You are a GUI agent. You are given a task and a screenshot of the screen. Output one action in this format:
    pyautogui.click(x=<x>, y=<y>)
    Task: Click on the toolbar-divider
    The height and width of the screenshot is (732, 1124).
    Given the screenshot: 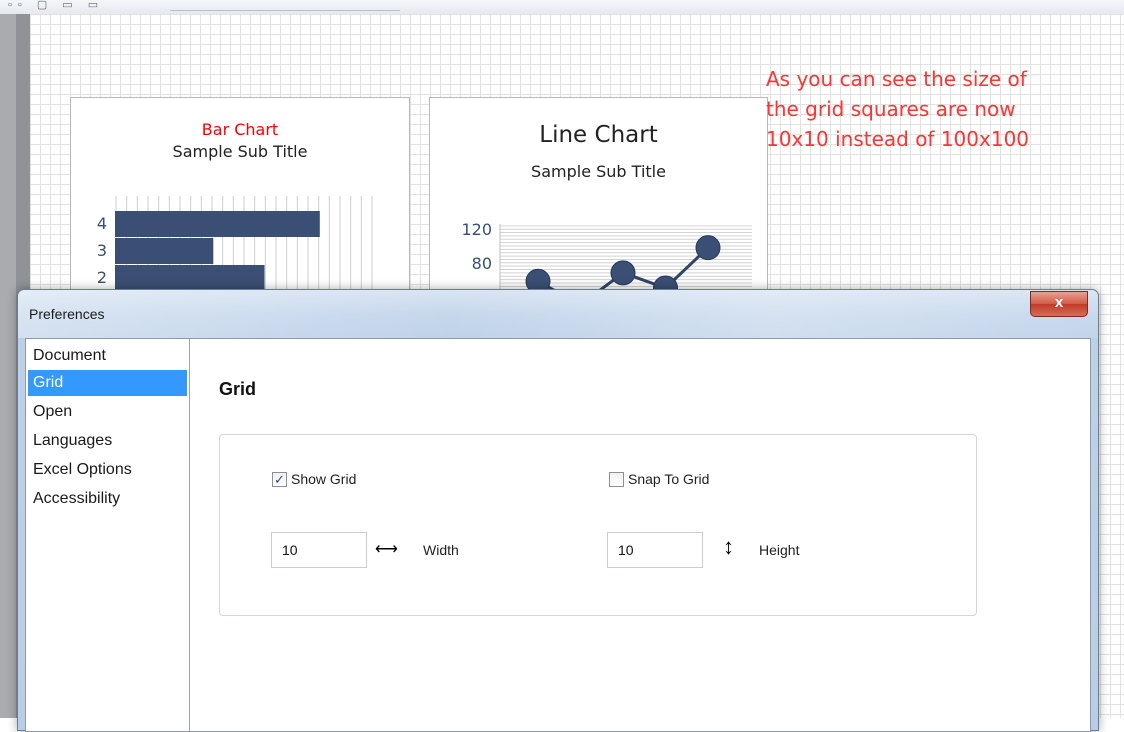 What is the action you would take?
    pyautogui.click(x=285, y=6)
    